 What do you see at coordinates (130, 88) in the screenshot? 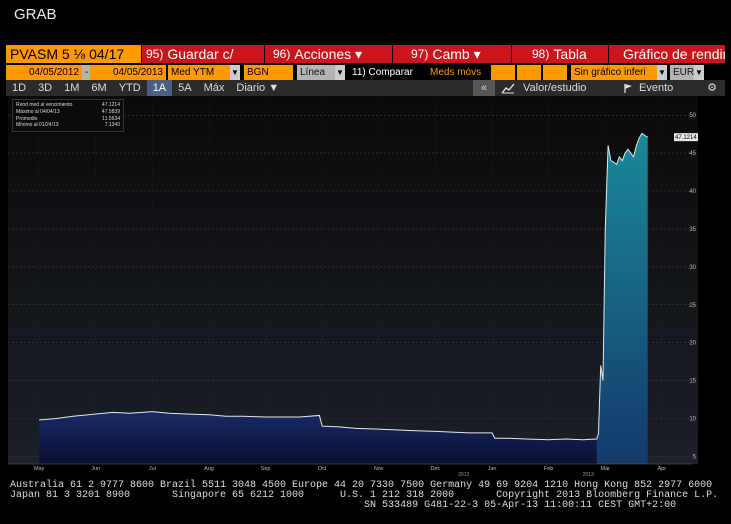
I see `period-tab-ytd: YTD` at bounding box center [130, 88].